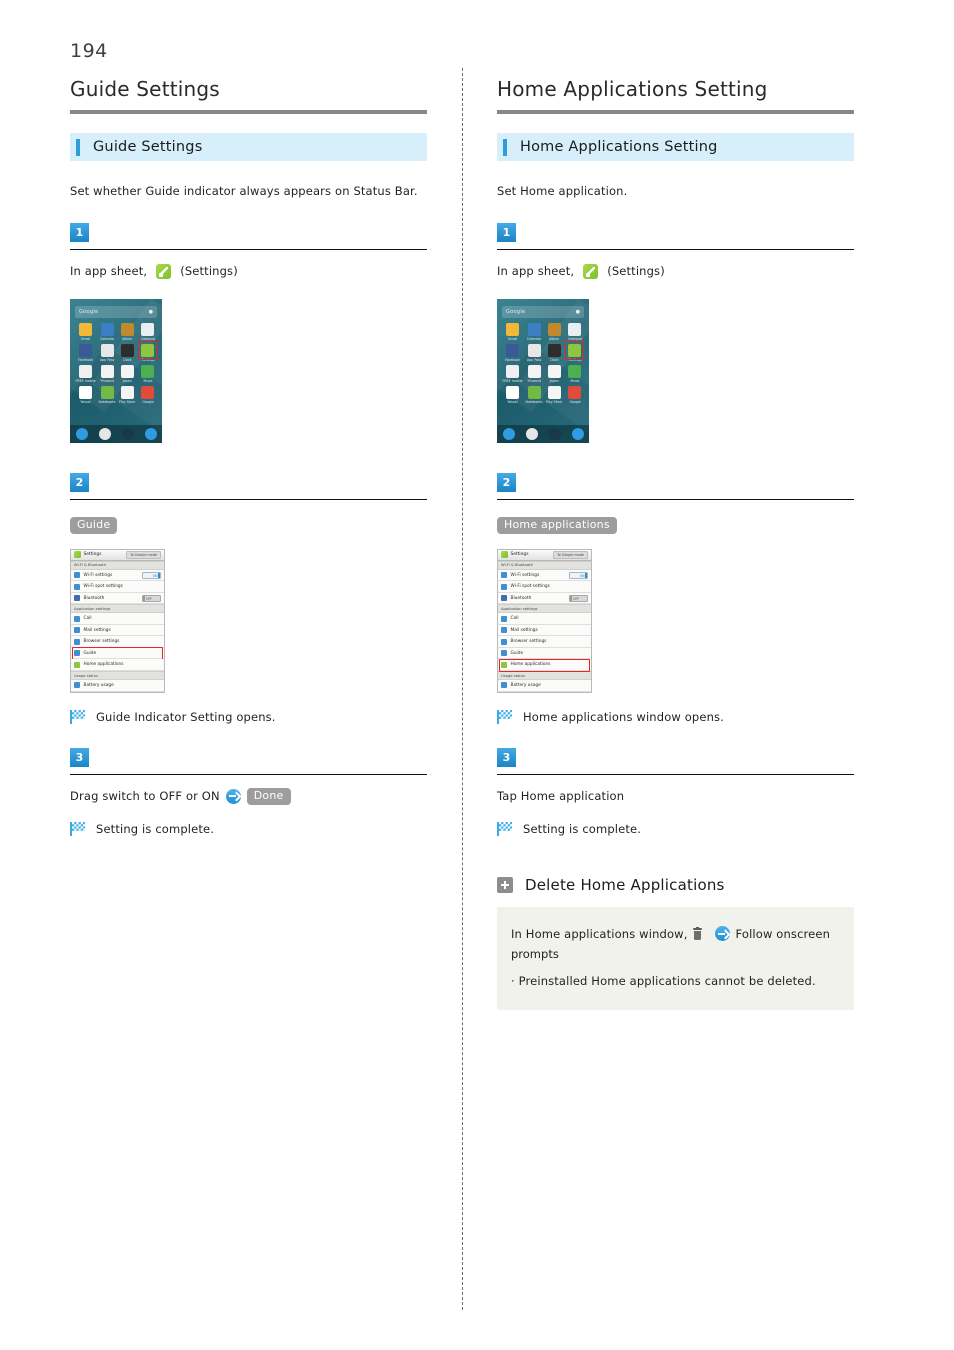 The image size is (954, 1350). Describe the element at coordinates (505, 884) in the screenshot. I see `plus-icon` at that location.